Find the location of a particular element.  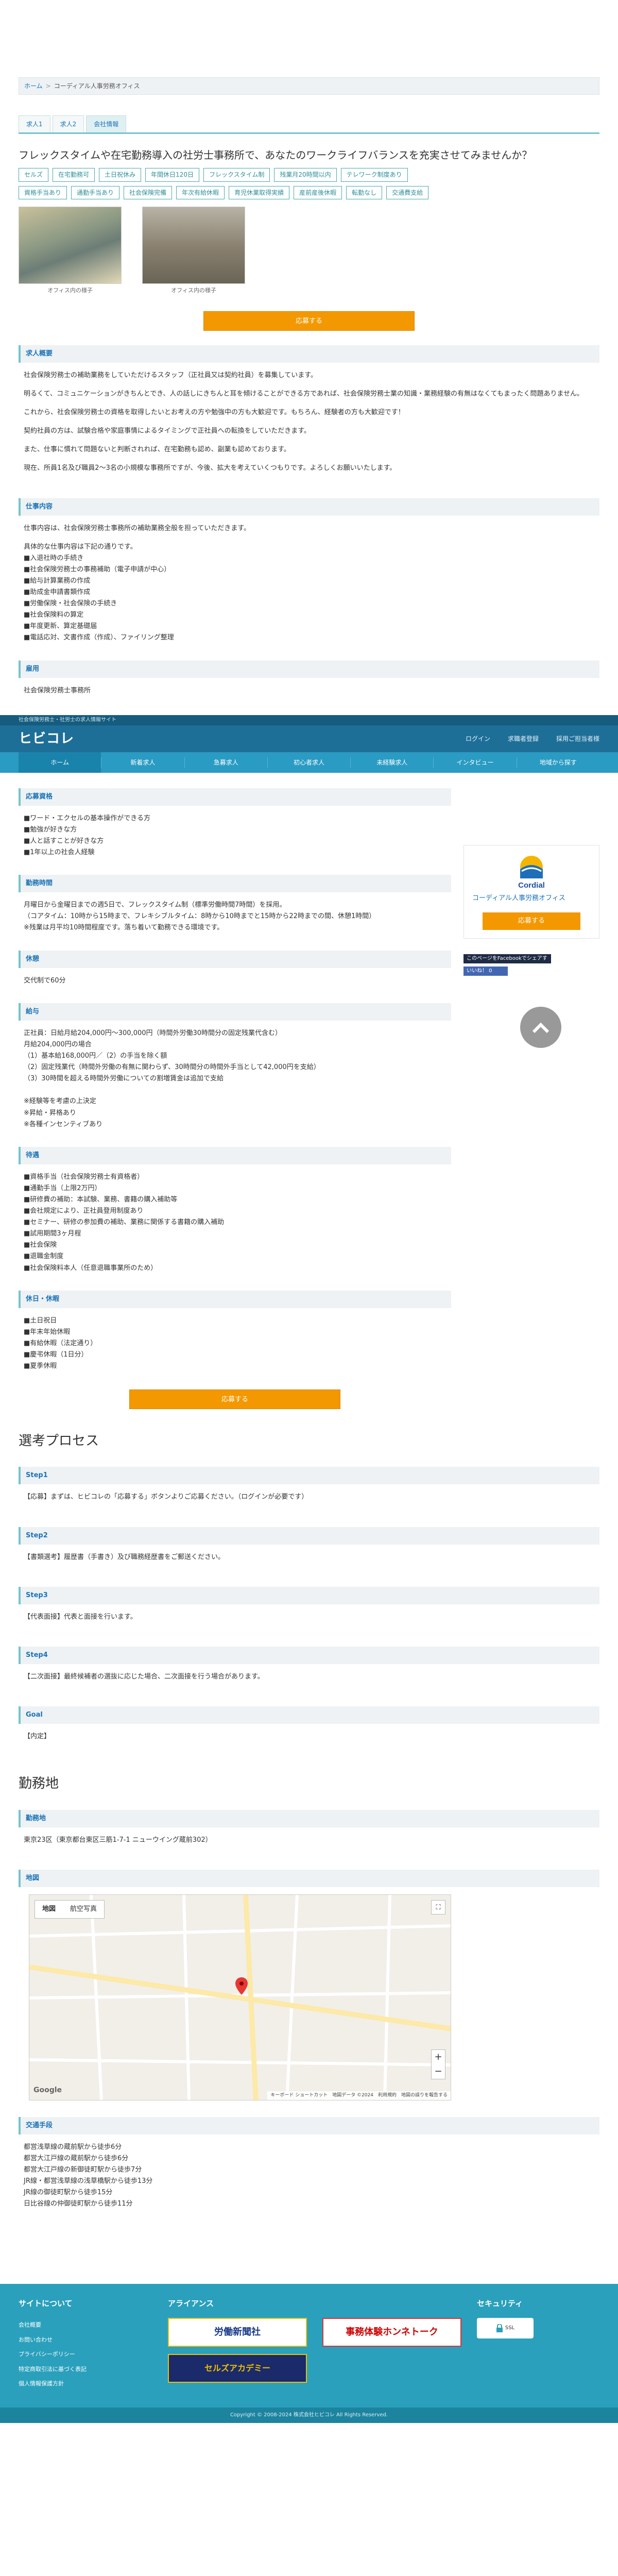

step-label: Step2 is located at coordinates (309, 1536).